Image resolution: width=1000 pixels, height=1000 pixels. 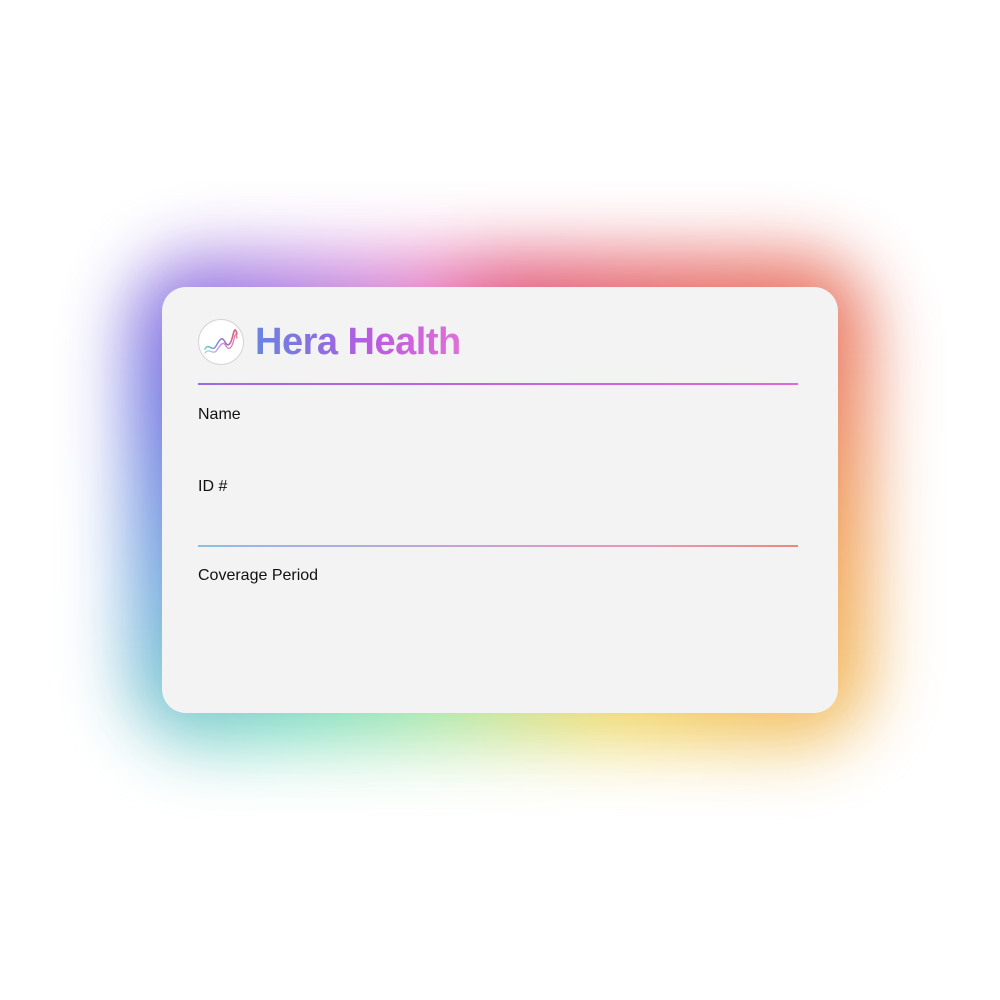 I want to click on brand-name: Hera Health, so click(x=358, y=342).